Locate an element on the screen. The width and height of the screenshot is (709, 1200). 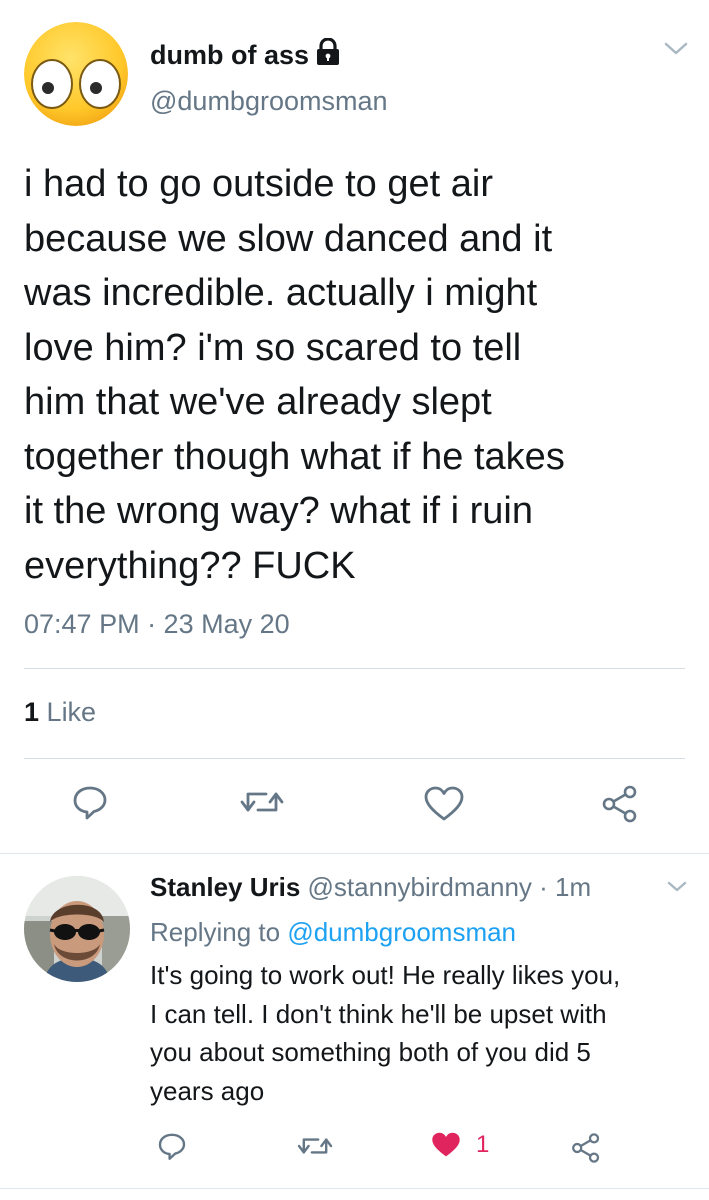
reply-like-button: 1 is located at coordinates (459, 1145).